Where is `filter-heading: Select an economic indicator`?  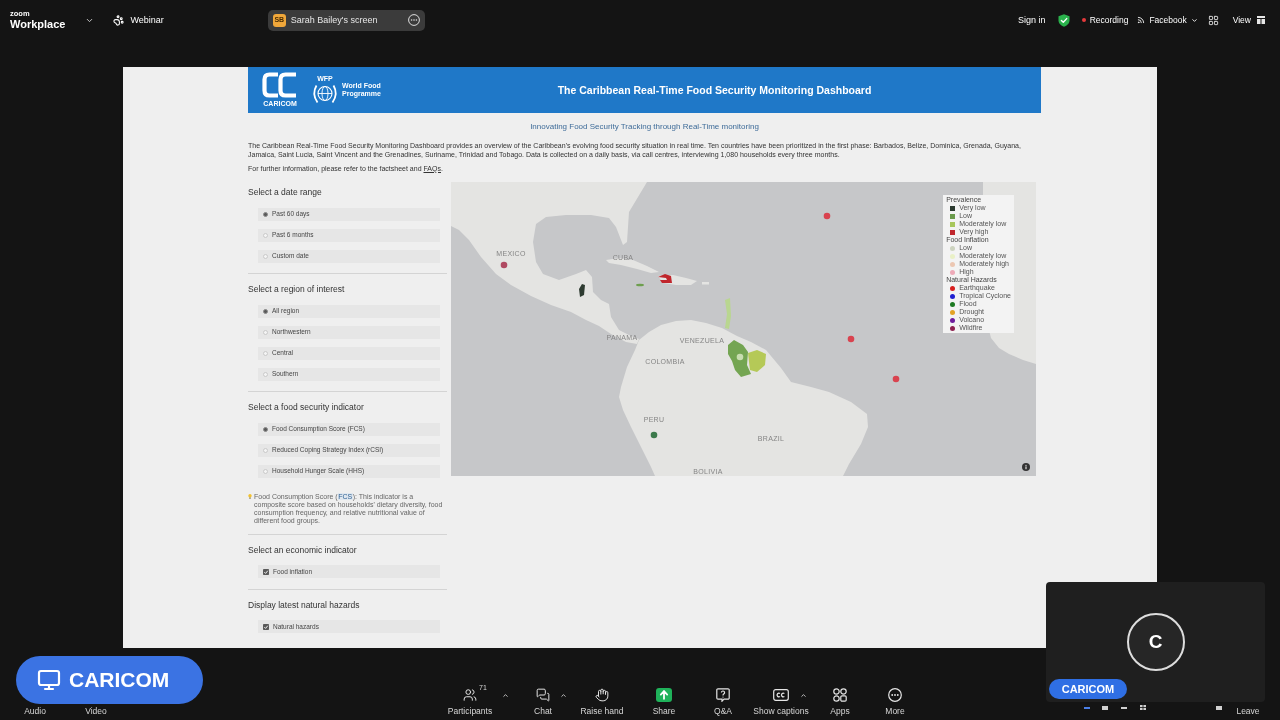 filter-heading: Select an economic indicator is located at coordinates (303, 549).